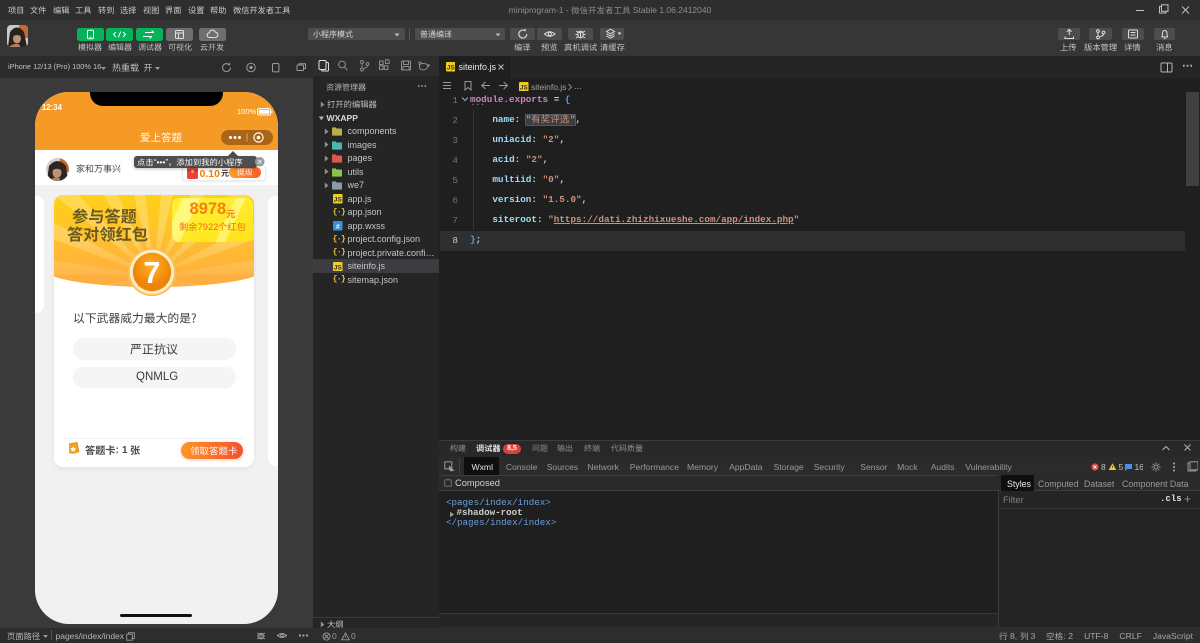 The height and width of the screenshot is (643, 1200). I want to click on svg-text: 8, so click(1103, 467).